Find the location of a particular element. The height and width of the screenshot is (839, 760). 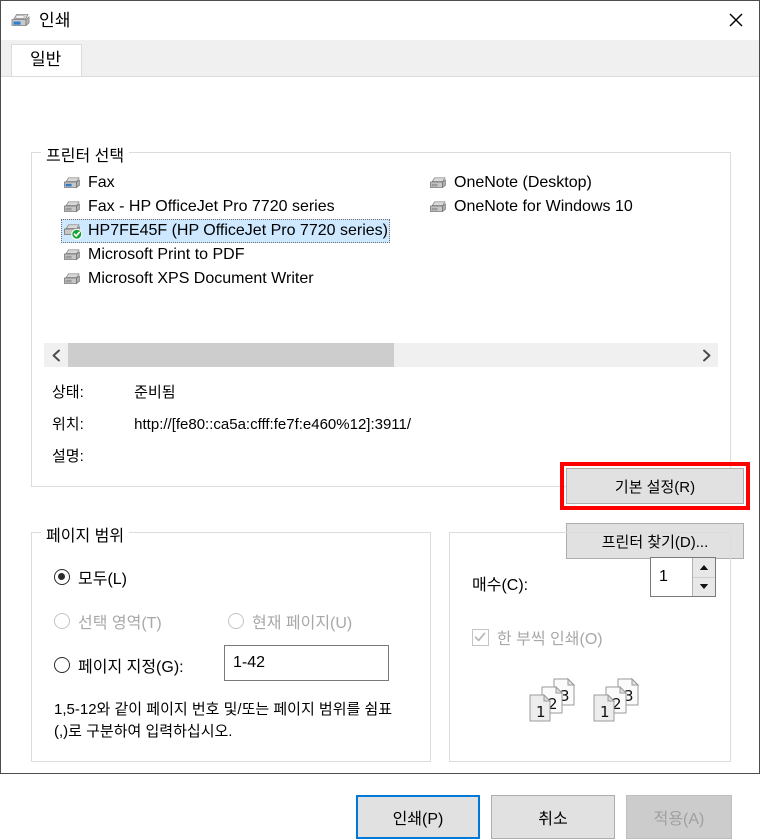

list-item-selected: HP7FE45F (HP OfficeJet Pro 7720 series) is located at coordinates (225, 231).